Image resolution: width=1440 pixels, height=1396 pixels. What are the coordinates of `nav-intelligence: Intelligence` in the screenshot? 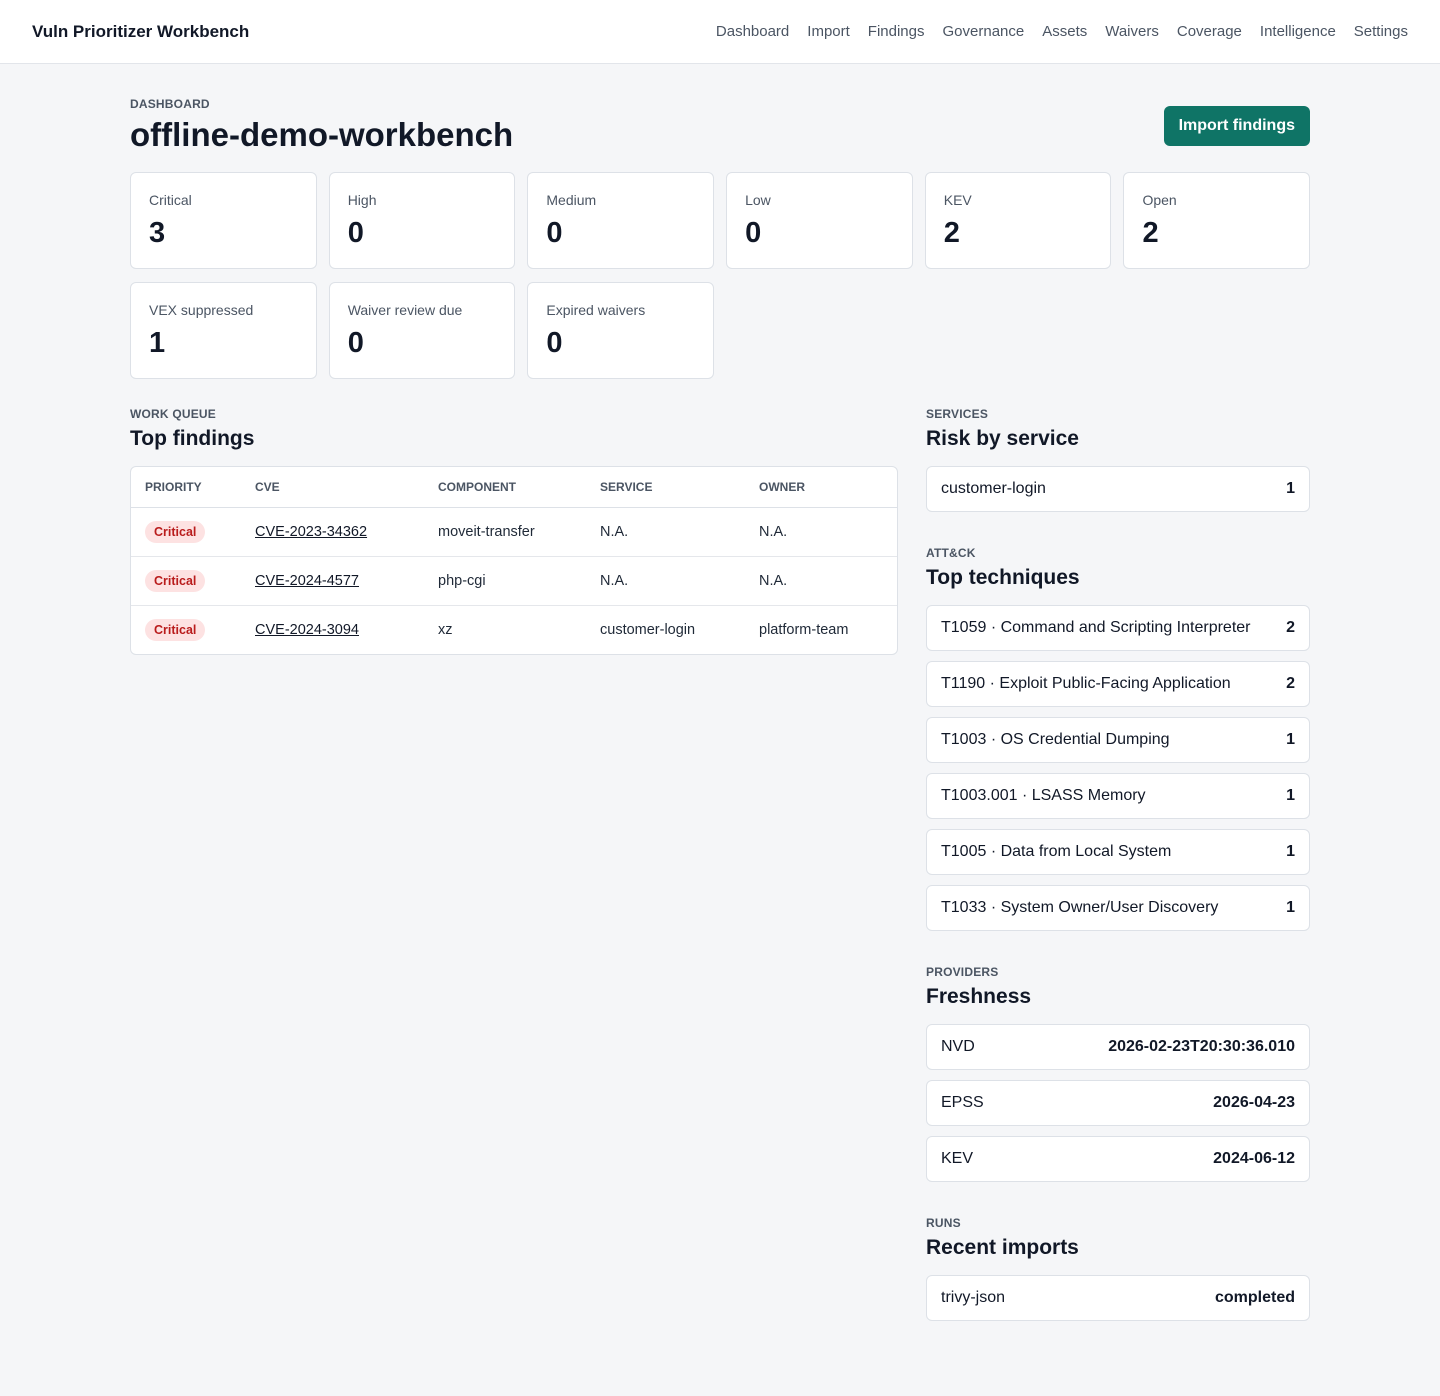 It's located at (1298, 31).